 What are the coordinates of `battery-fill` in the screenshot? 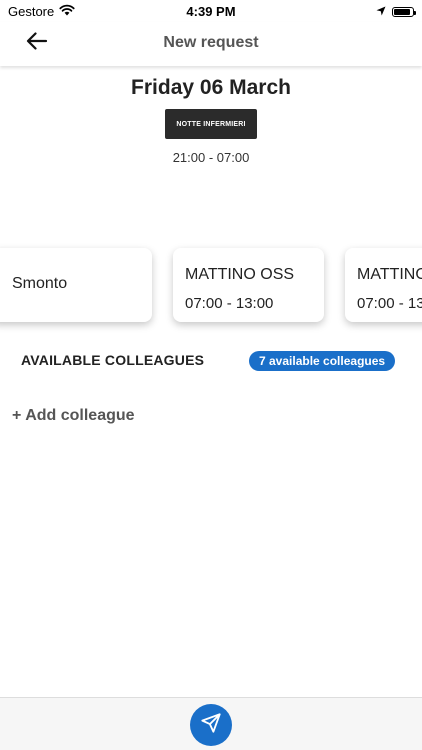 It's located at (402, 11).